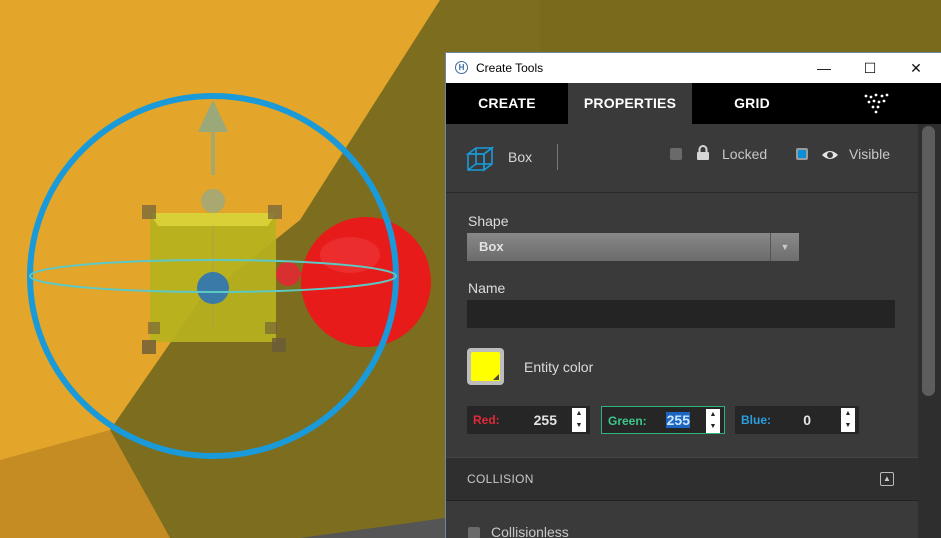 Image resolution: width=941 pixels, height=538 pixels. I want to click on shape-value: Box, so click(491, 246).